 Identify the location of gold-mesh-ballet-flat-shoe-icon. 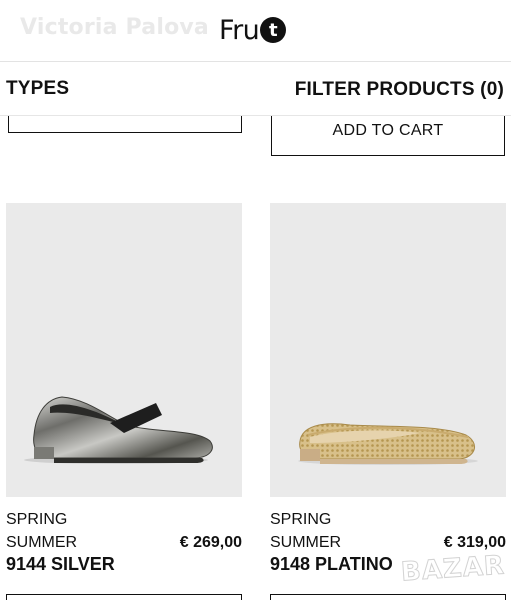
(388, 444).